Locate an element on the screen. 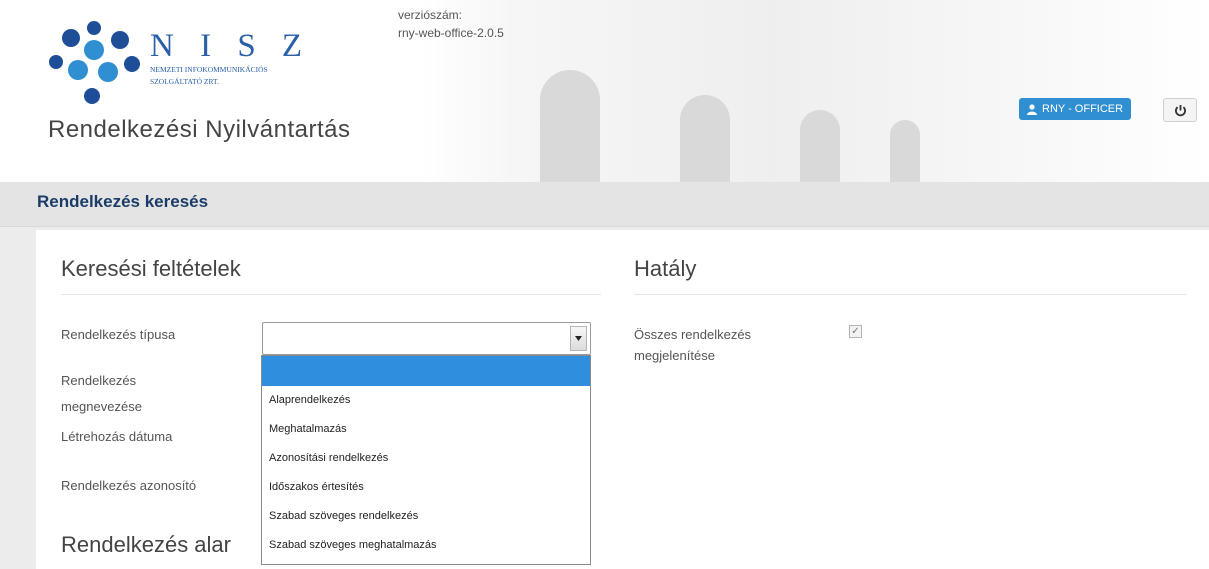 This screenshot has width=1209, height=569. logo-name: N I S Z is located at coordinates (231, 46).